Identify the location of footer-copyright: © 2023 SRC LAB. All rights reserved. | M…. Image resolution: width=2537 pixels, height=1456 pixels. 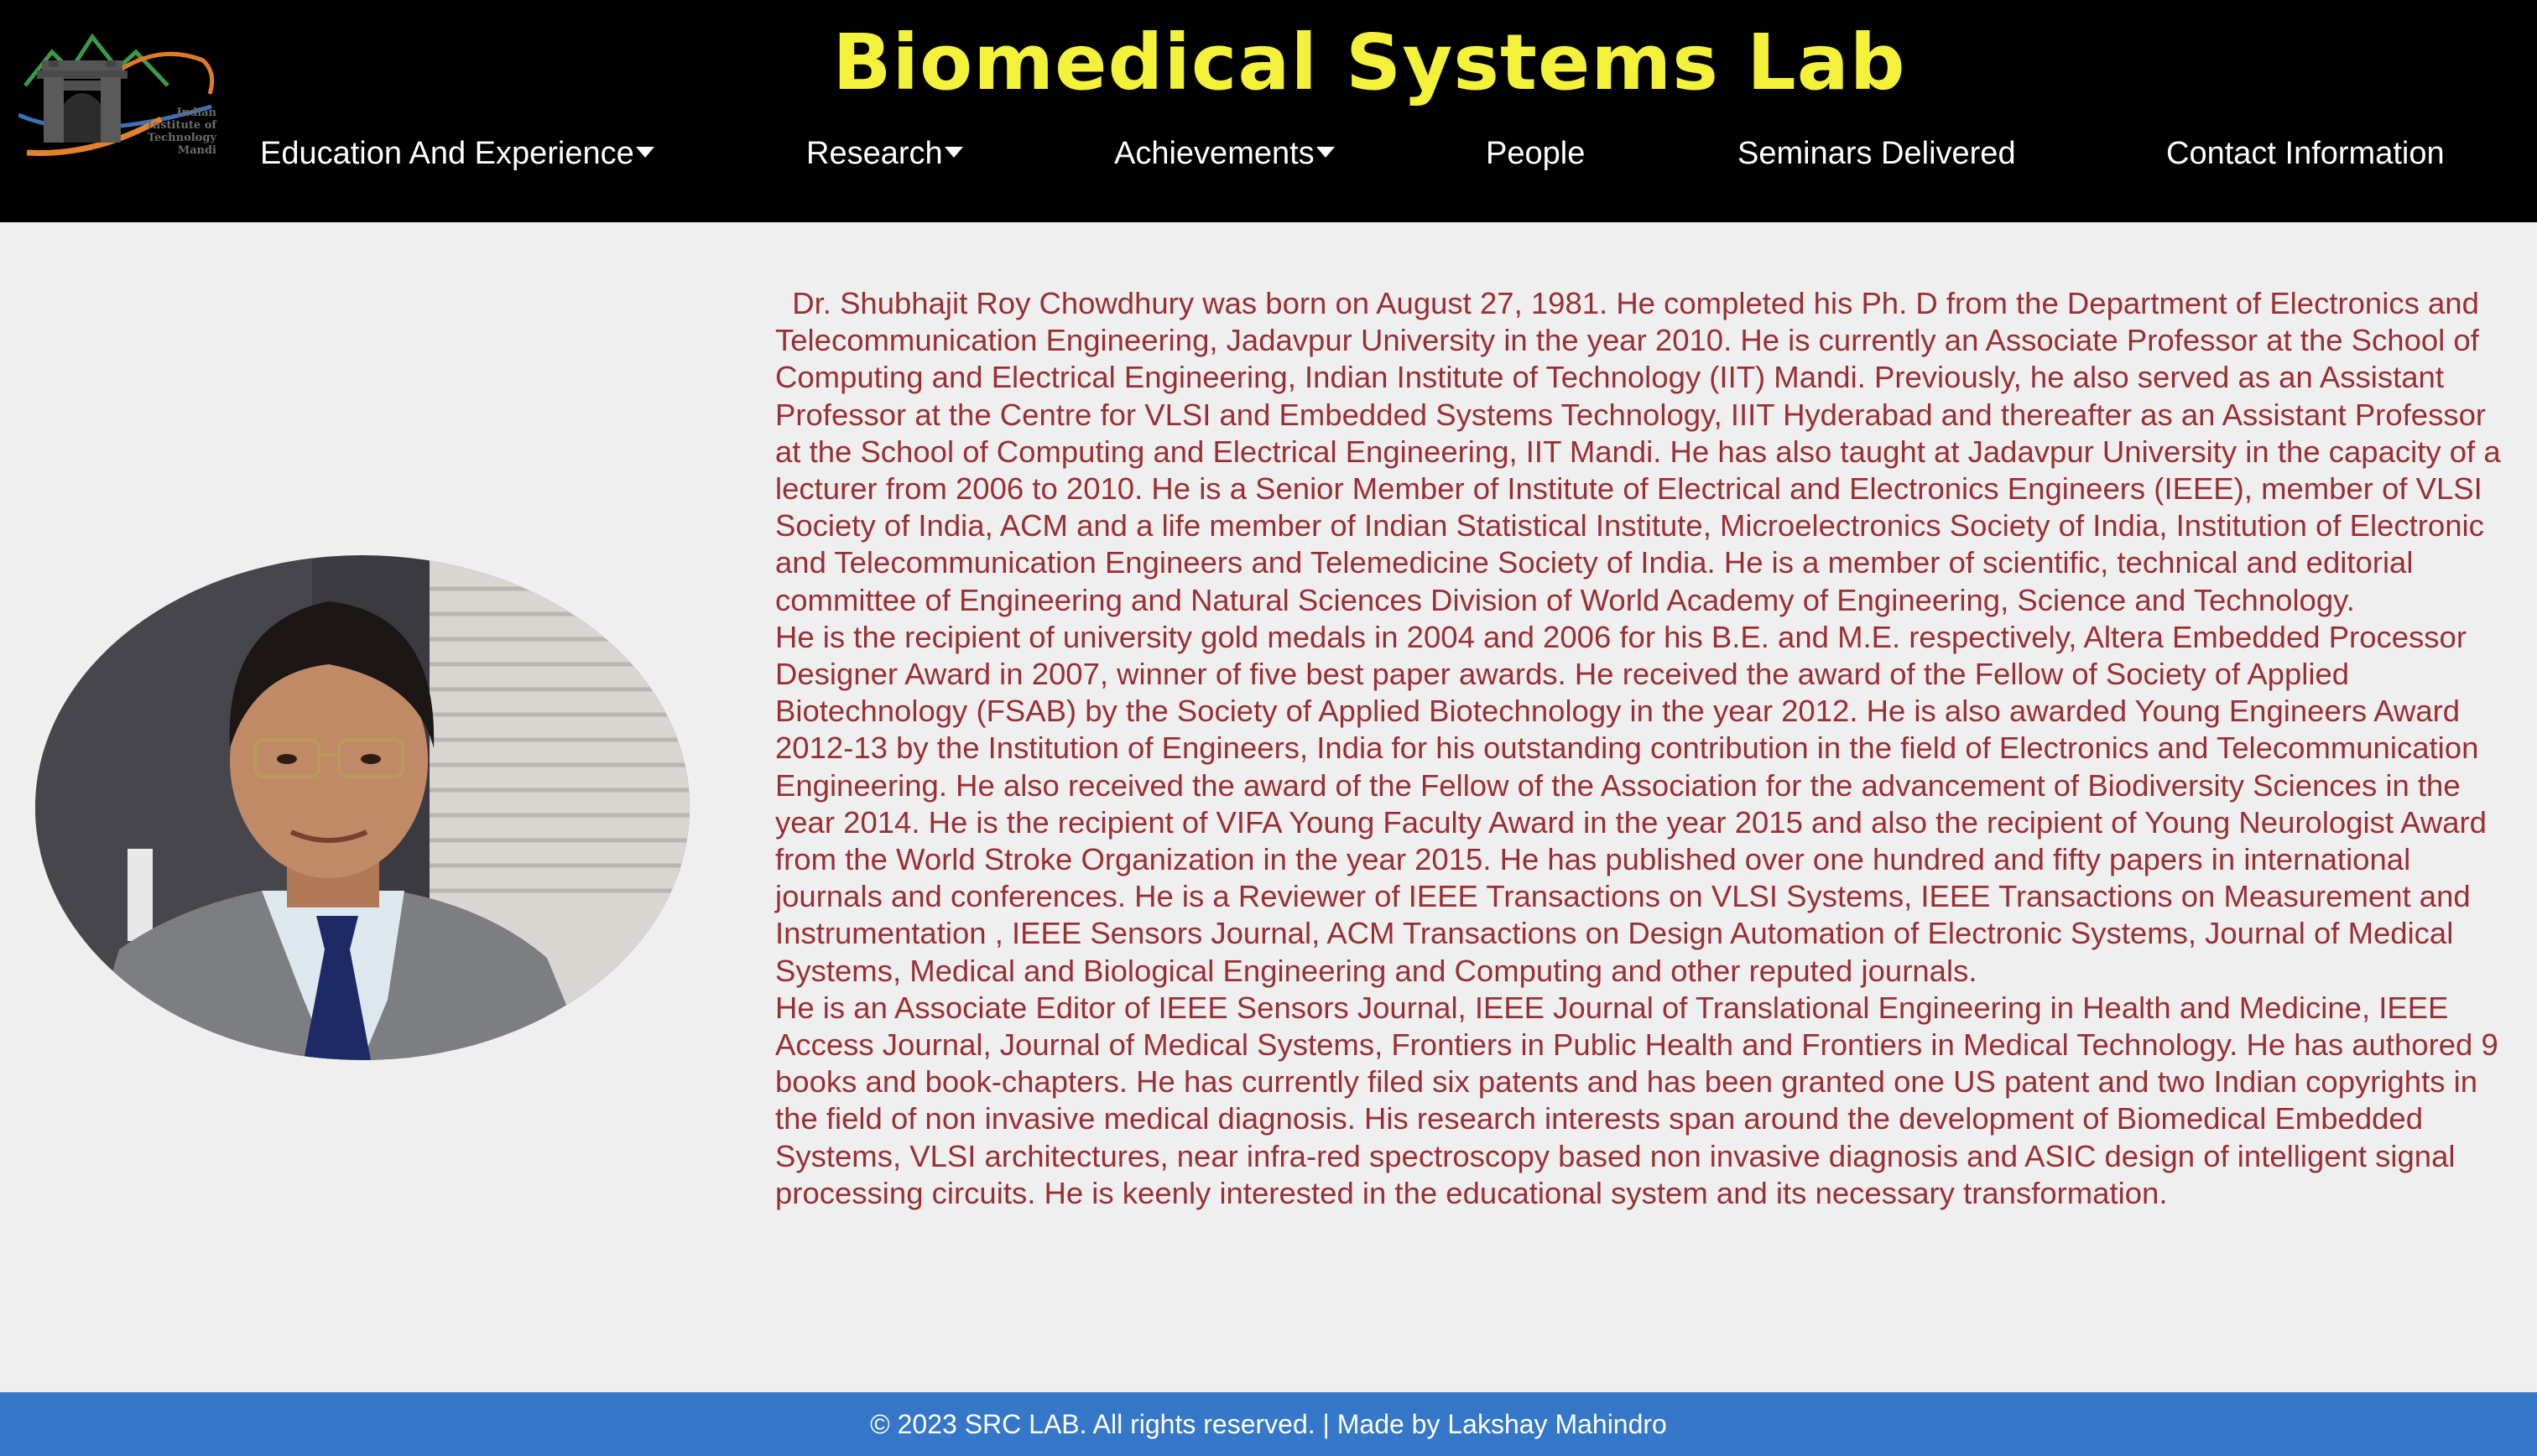
(1268, 1424).